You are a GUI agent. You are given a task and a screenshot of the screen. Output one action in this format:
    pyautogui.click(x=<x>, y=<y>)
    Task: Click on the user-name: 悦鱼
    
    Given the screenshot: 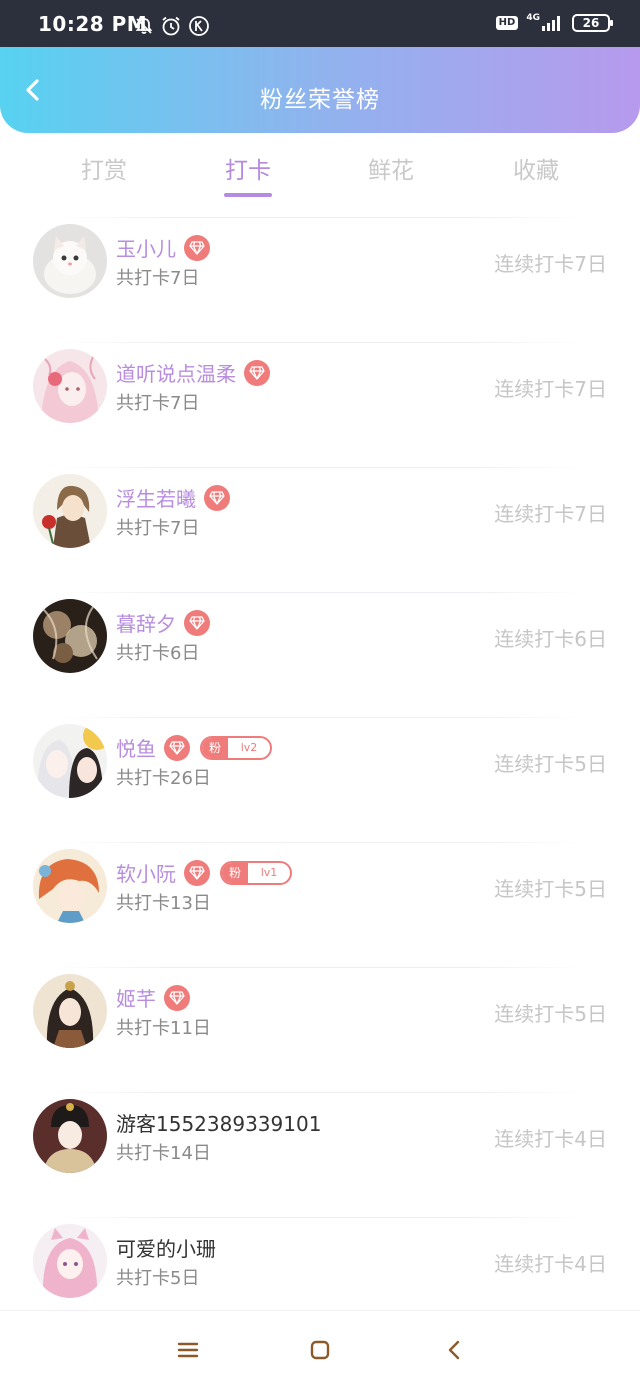 What is the action you would take?
    pyautogui.click(x=136, y=749)
    